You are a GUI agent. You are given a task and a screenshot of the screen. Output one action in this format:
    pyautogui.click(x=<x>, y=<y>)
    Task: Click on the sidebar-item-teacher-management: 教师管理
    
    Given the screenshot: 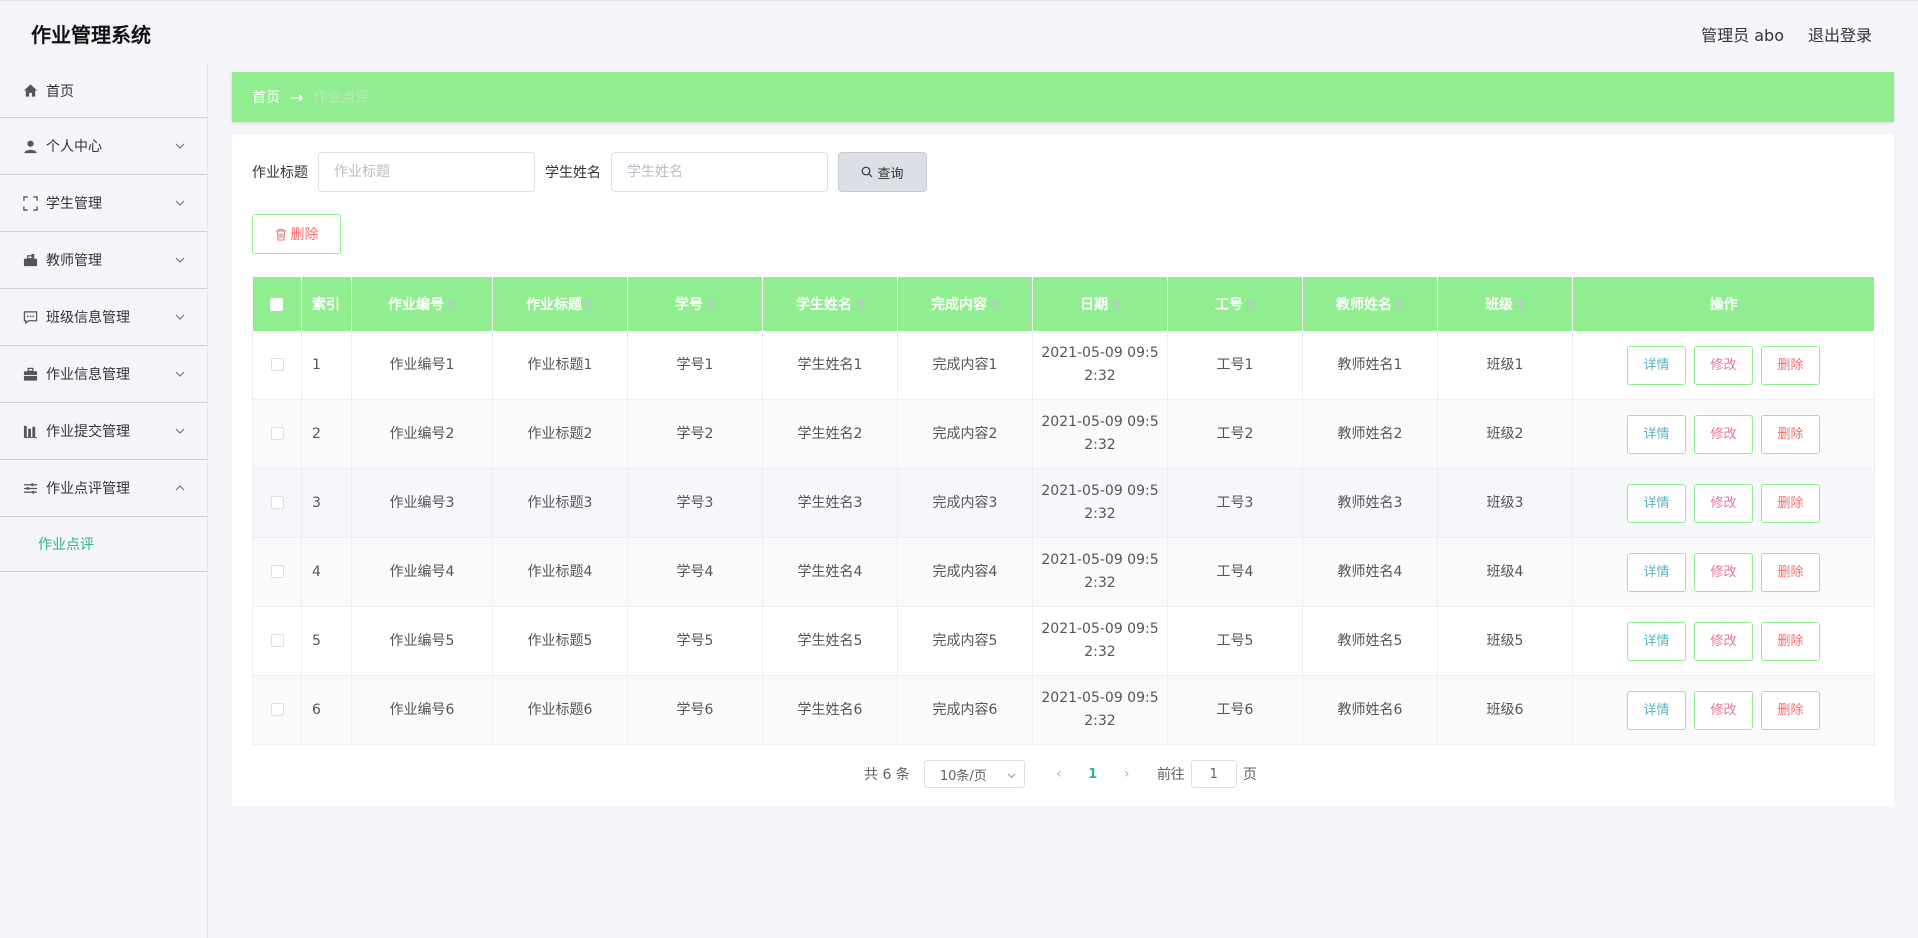 What is the action you would take?
    pyautogui.click(x=103, y=260)
    